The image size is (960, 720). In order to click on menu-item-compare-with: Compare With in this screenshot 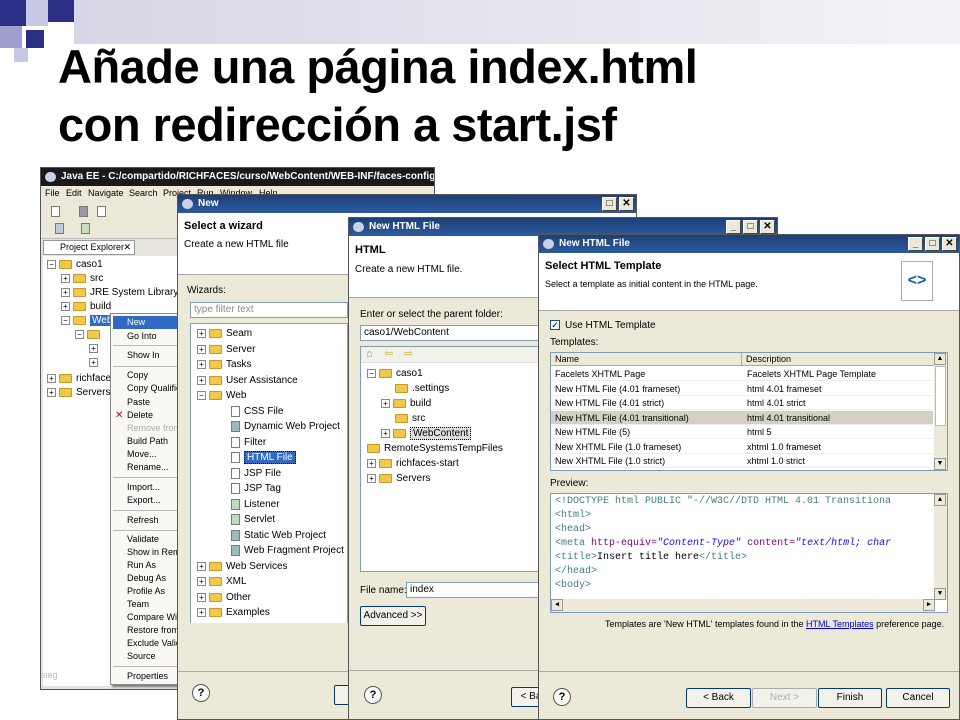, I will do `click(156, 617)`.